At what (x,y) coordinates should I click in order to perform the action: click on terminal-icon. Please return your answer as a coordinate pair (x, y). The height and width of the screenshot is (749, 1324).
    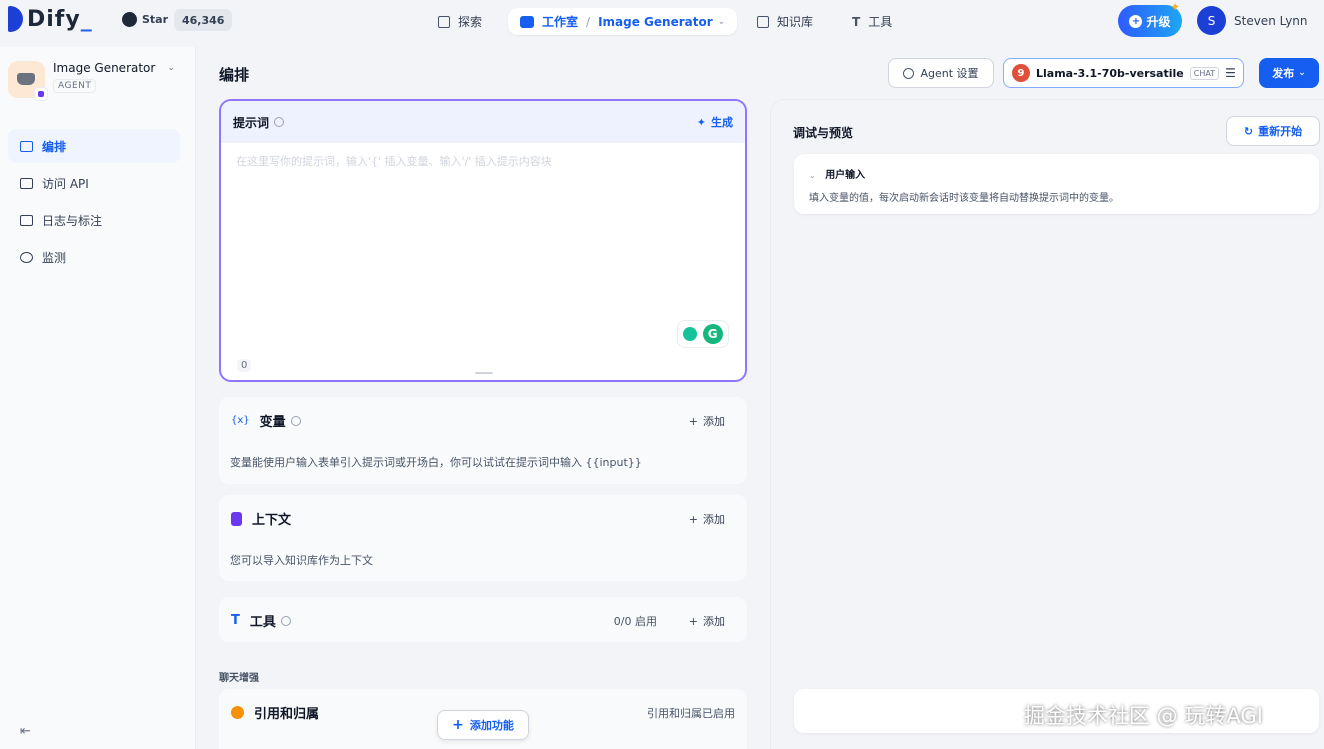
    Looking at the image, I should click on (26, 183).